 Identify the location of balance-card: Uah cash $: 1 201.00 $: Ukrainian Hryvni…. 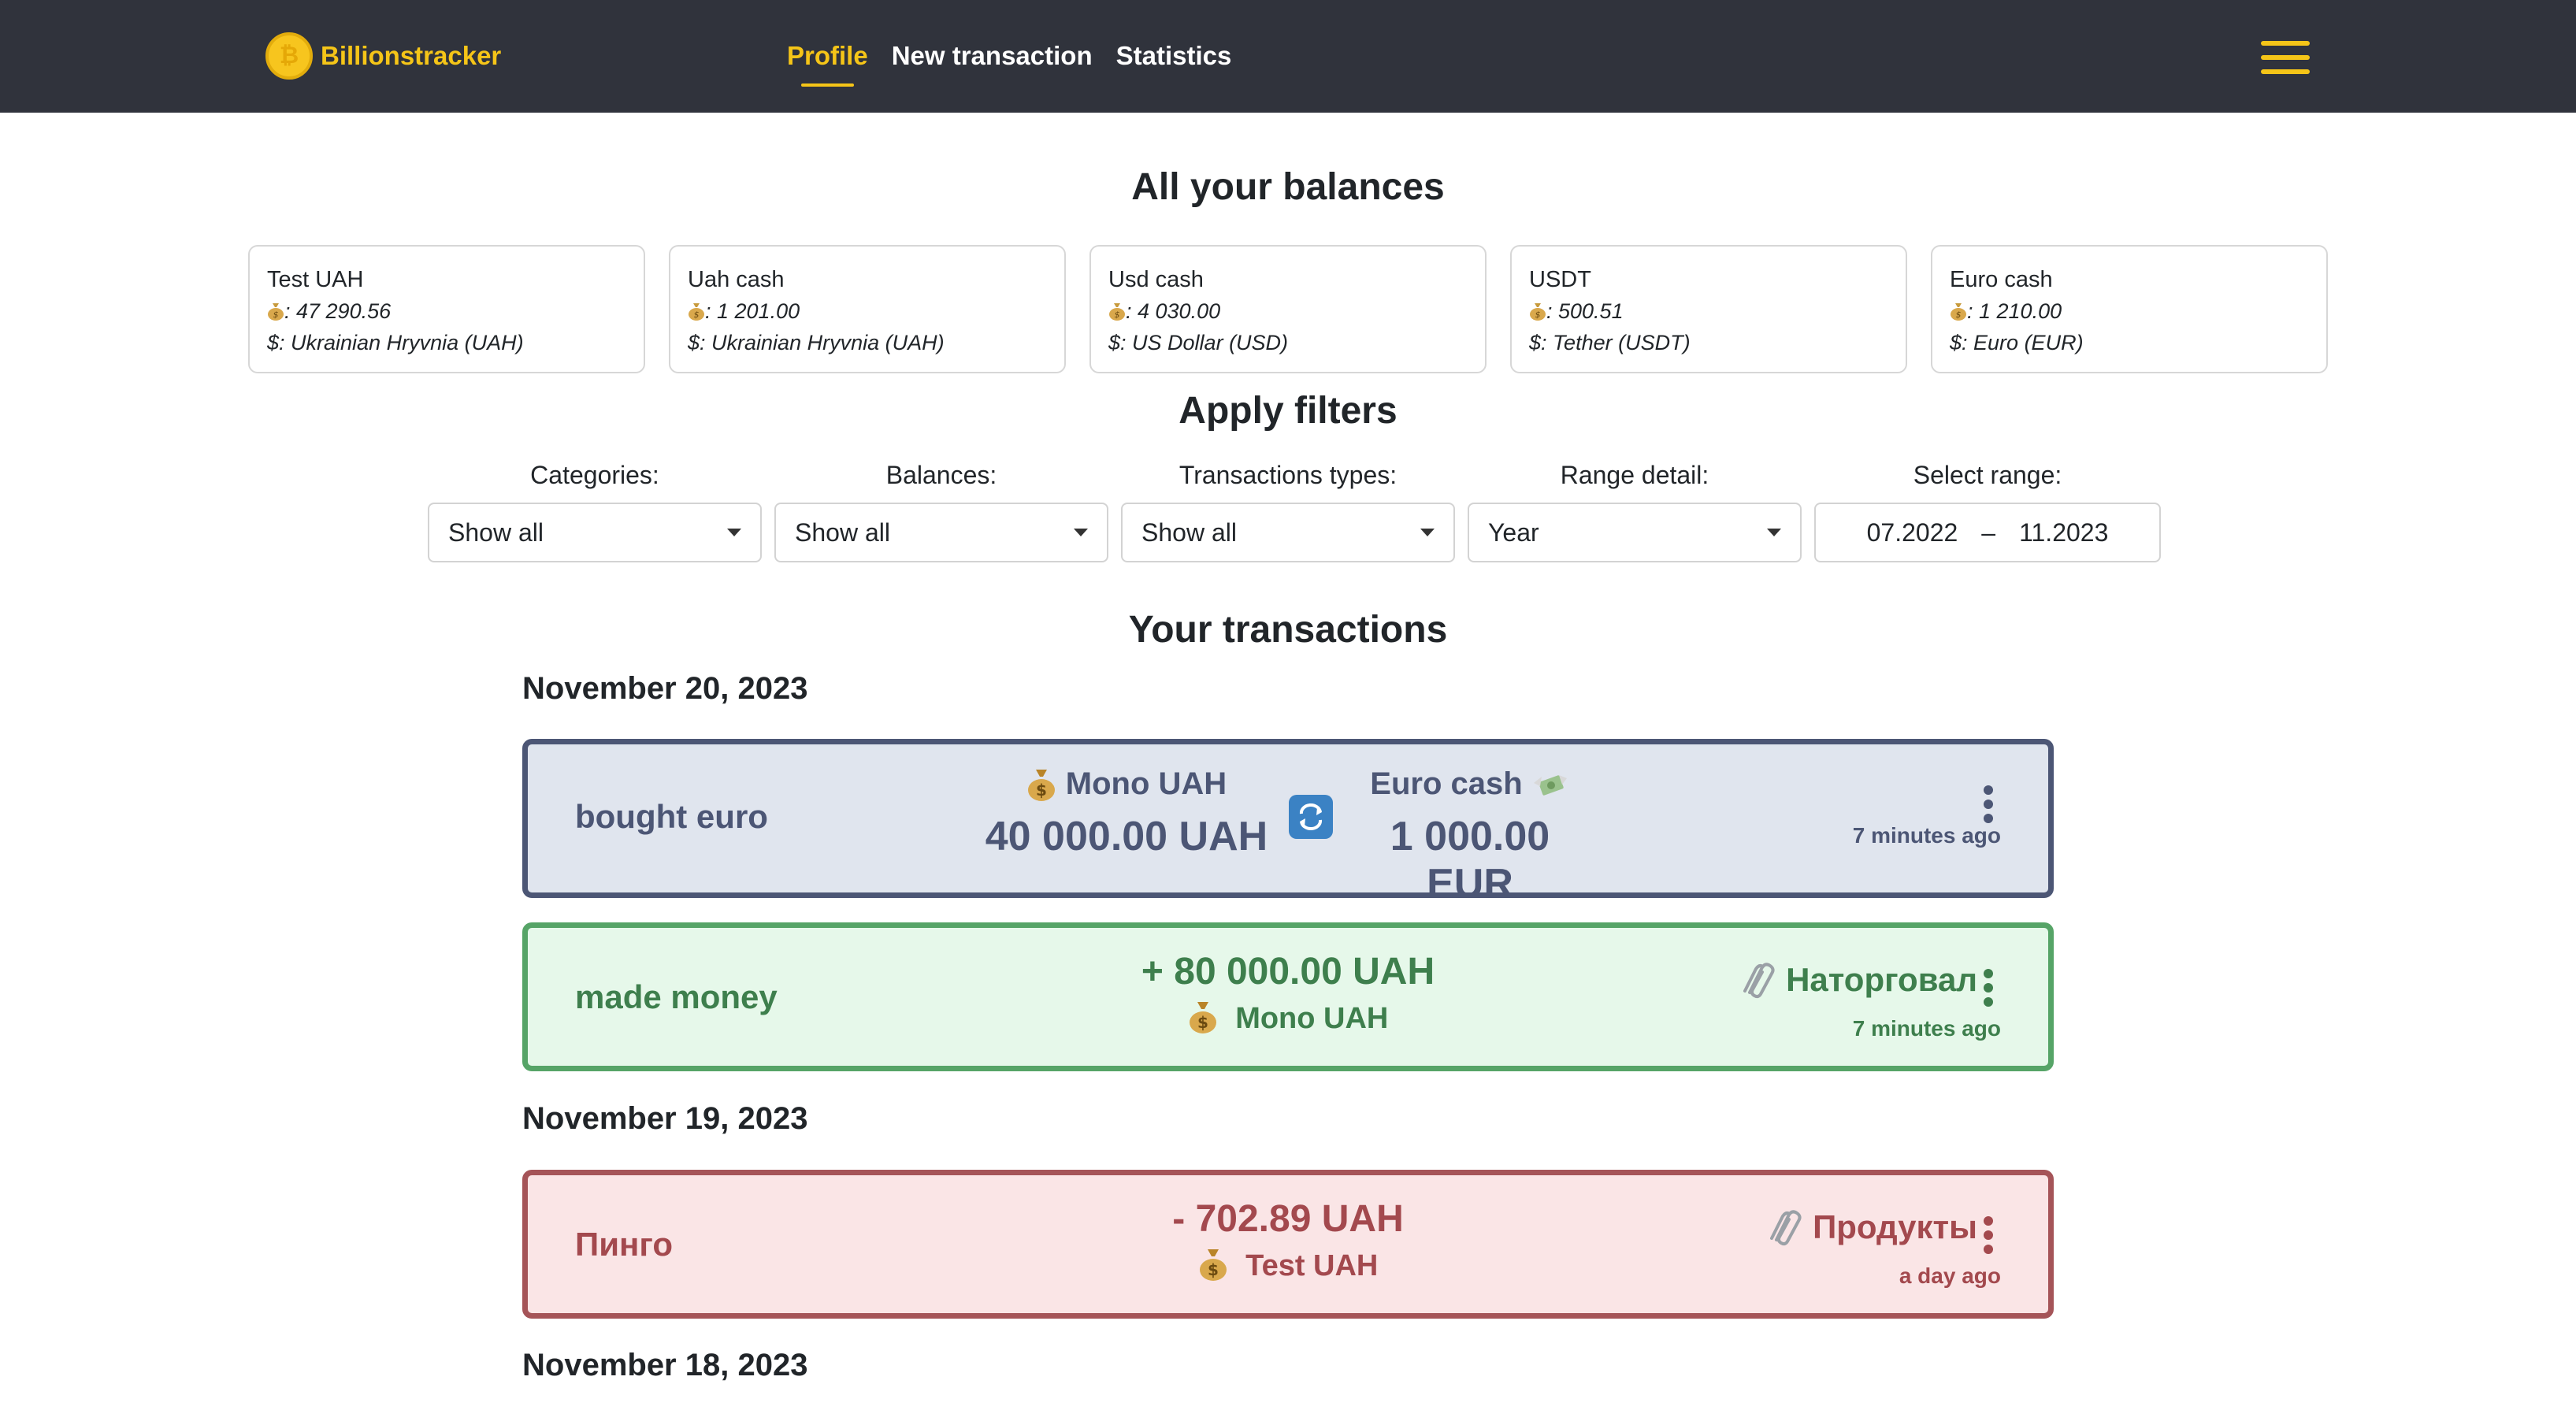
(867, 309).